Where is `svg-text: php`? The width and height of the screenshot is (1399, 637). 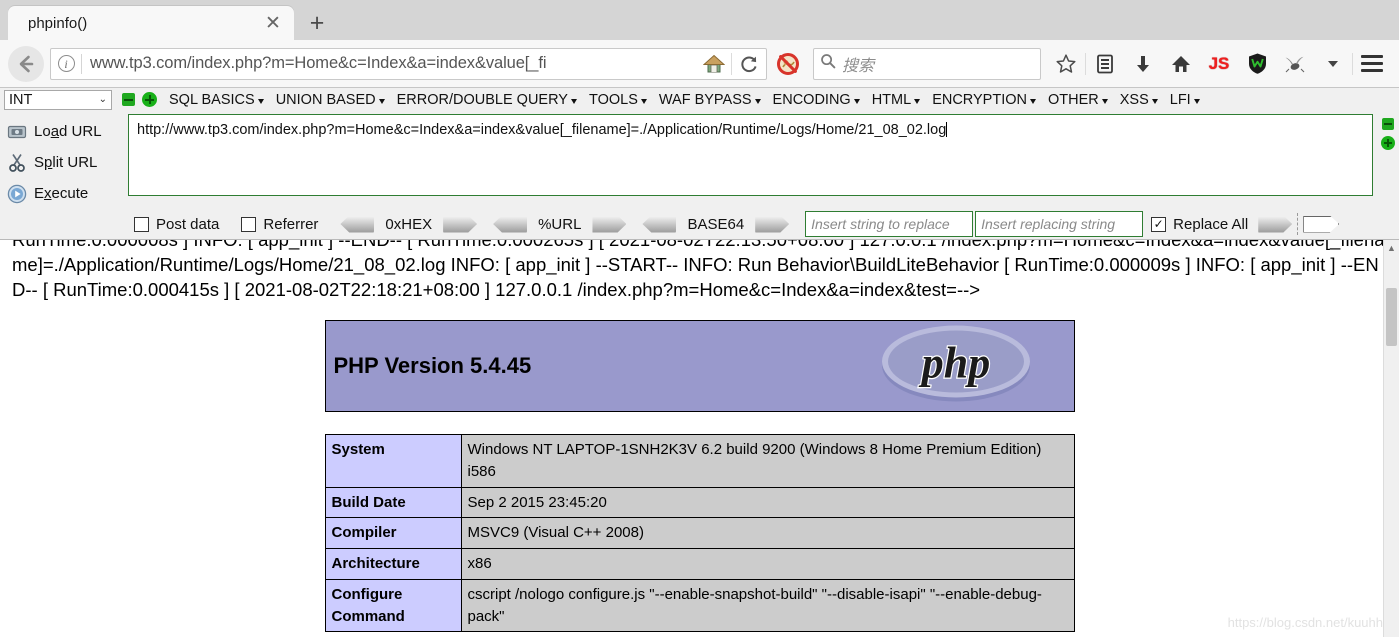 svg-text: php is located at coordinates (953, 363).